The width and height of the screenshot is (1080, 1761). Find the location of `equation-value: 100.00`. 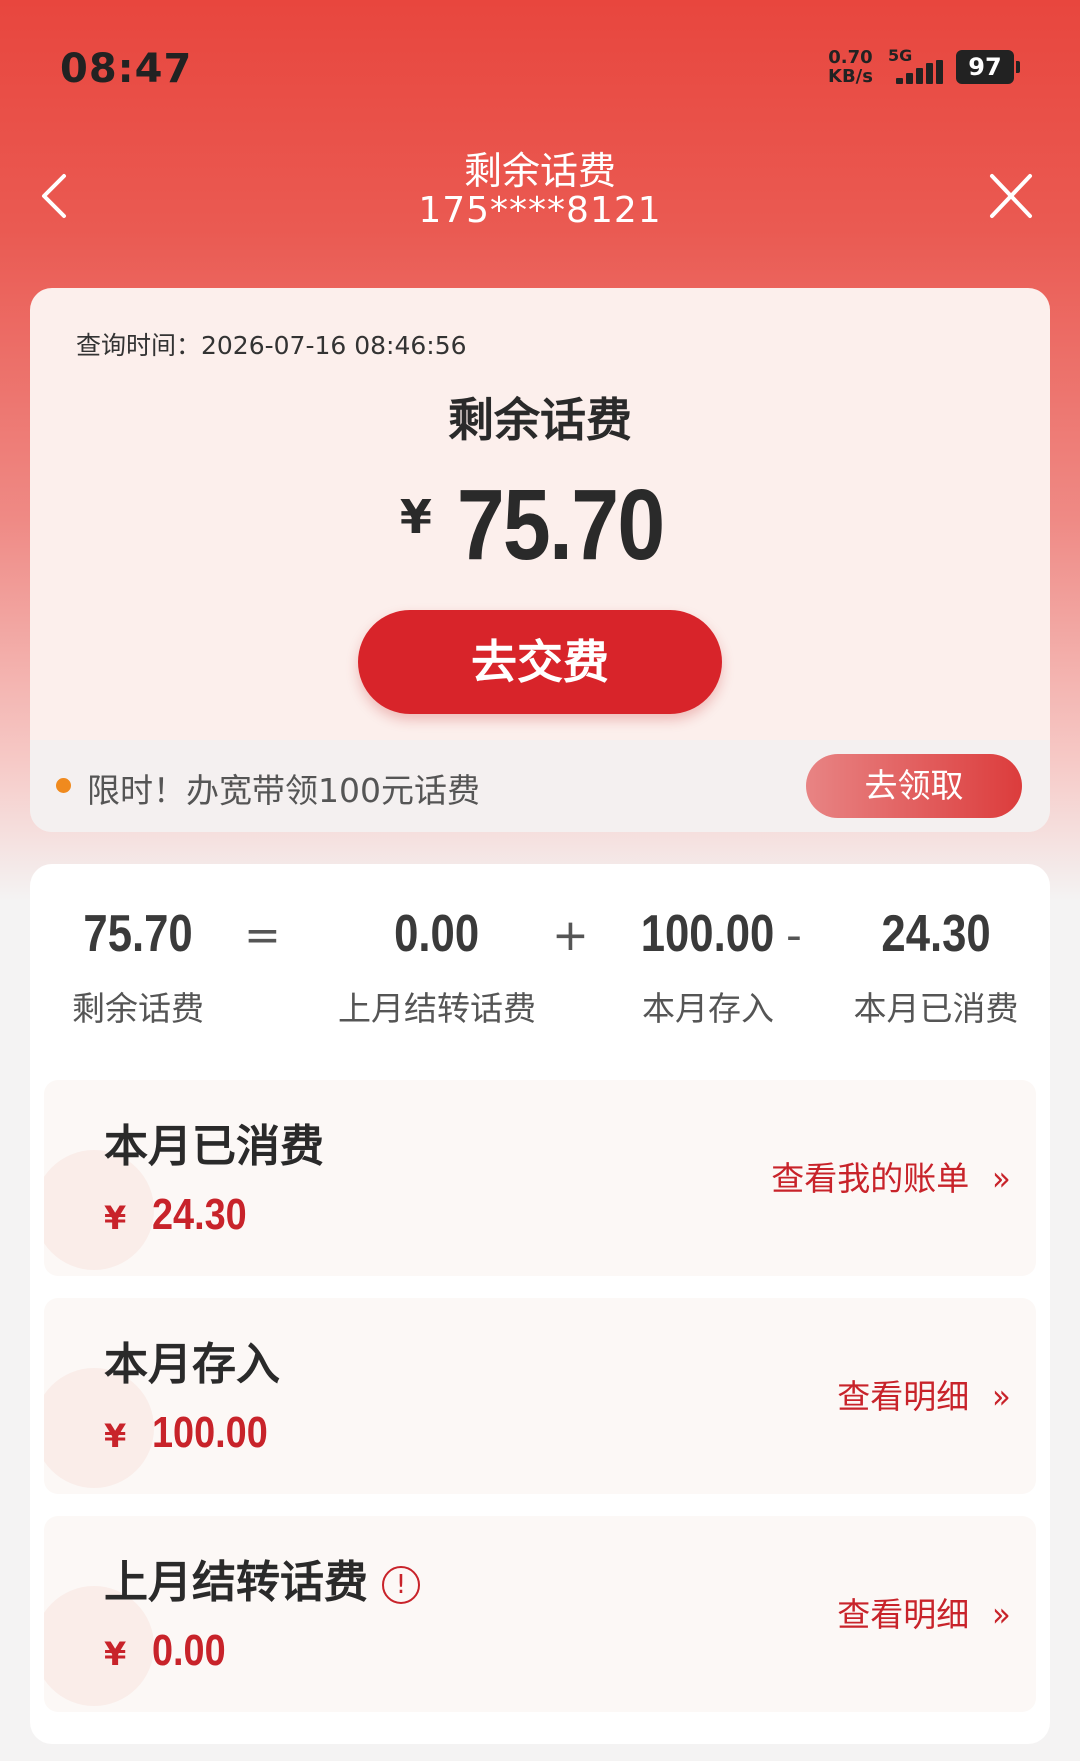

equation-value: 100.00 is located at coordinates (708, 934).